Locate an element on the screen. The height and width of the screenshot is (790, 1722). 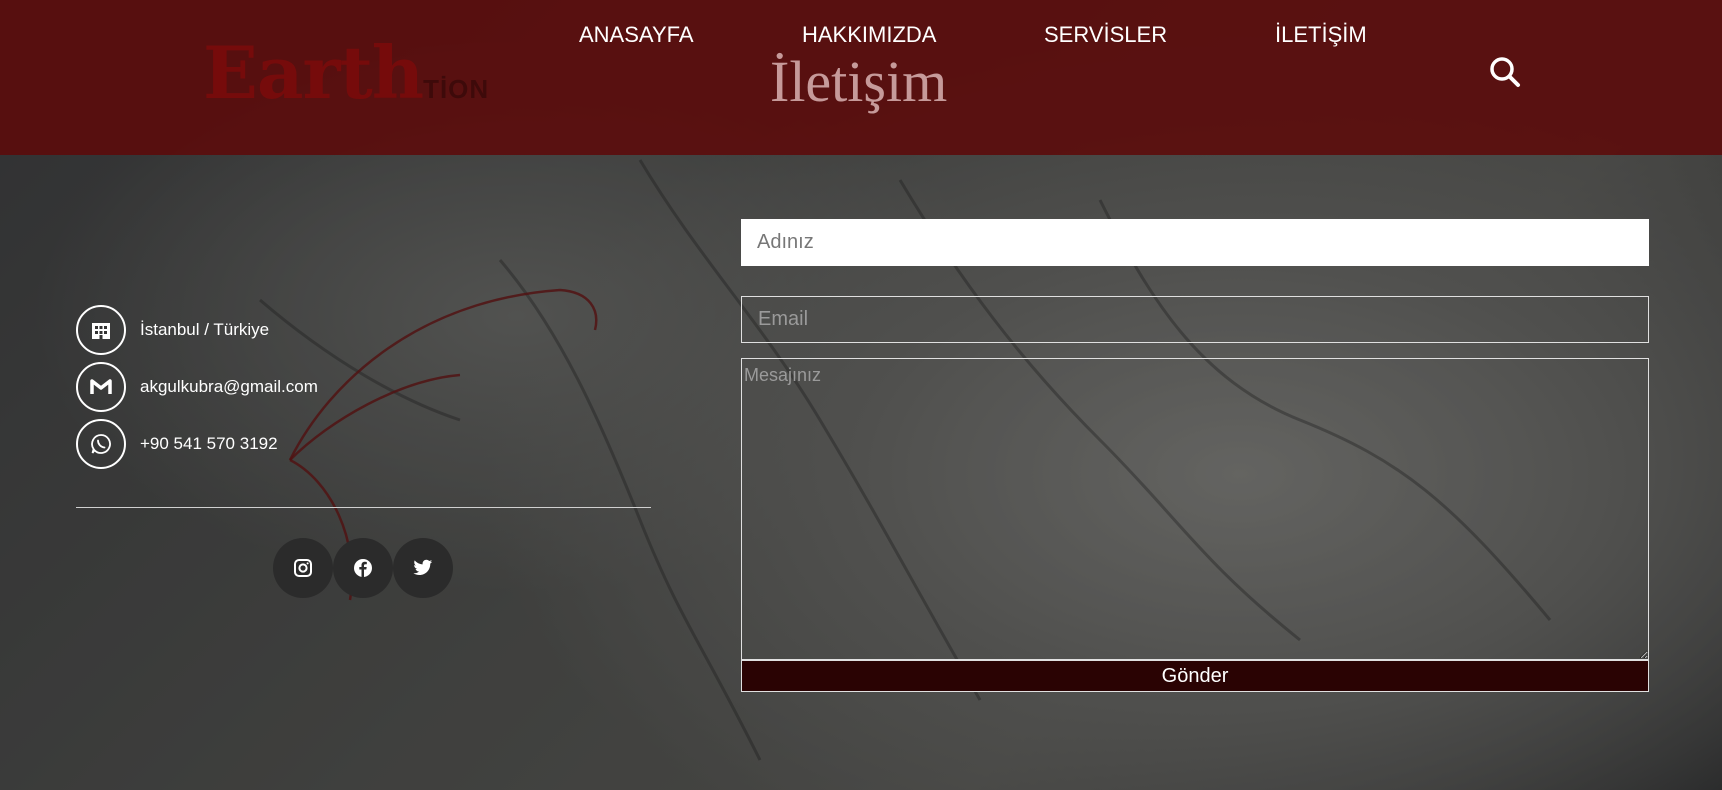
instagram-button is located at coordinates (303, 568).